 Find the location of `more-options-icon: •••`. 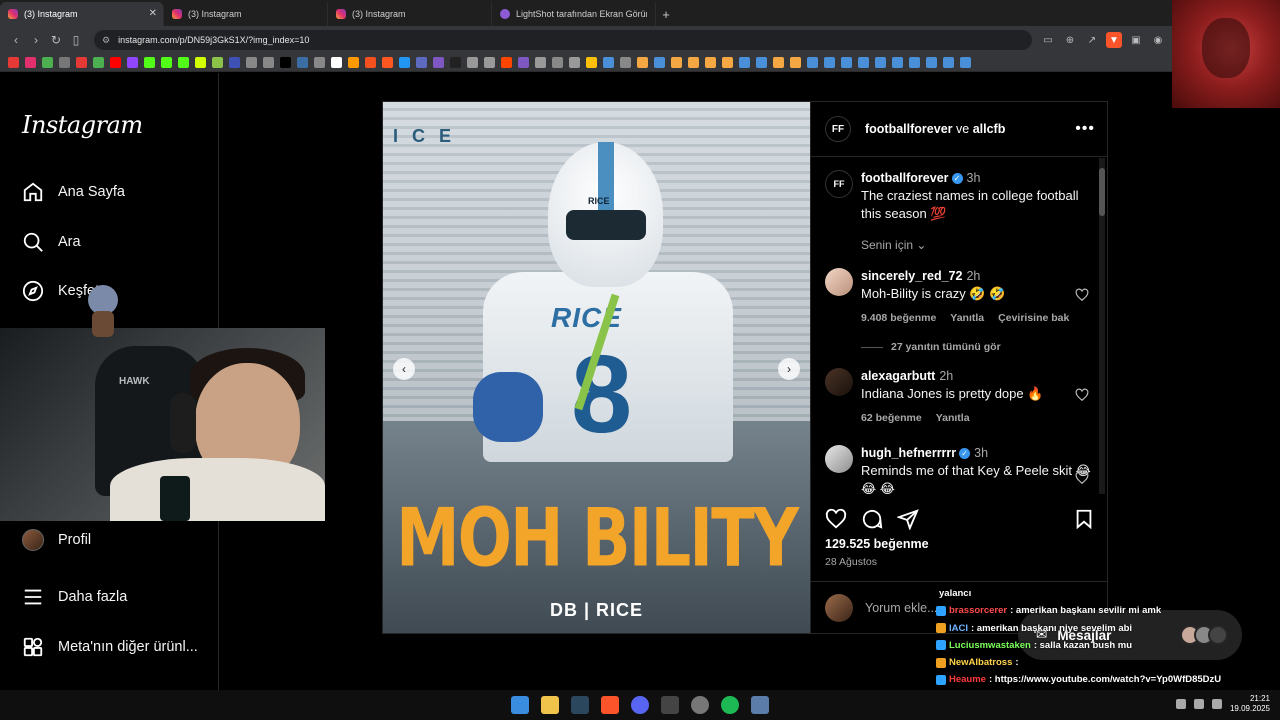

more-options-icon: ••• is located at coordinates (1085, 129).